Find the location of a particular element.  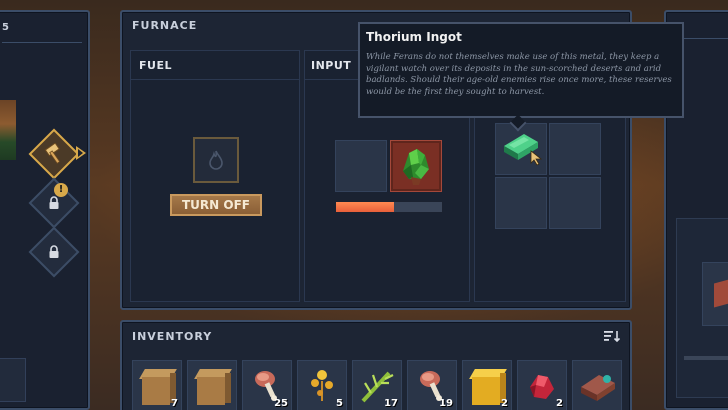

item-count: 25 is located at coordinates (281, 403).